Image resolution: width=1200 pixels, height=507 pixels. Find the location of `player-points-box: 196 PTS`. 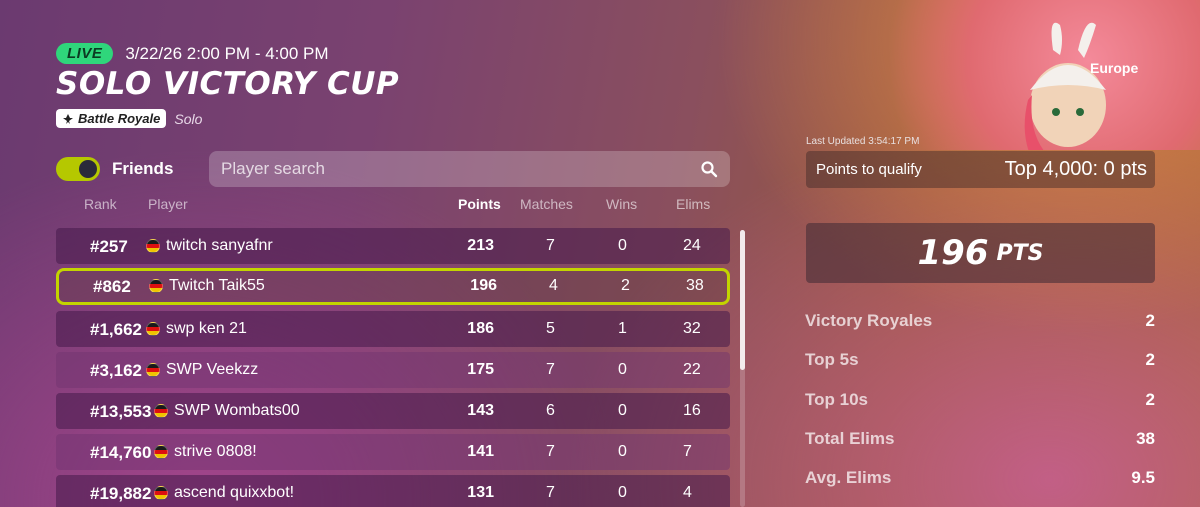

player-points-box: 196 PTS is located at coordinates (980, 253).